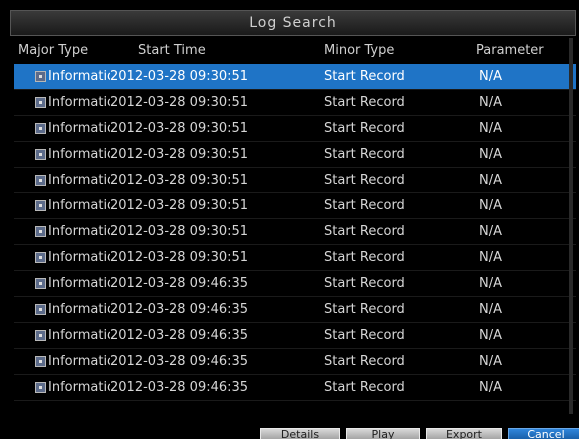 The image size is (579, 439). I want to click on export-button: Export, so click(464, 433).